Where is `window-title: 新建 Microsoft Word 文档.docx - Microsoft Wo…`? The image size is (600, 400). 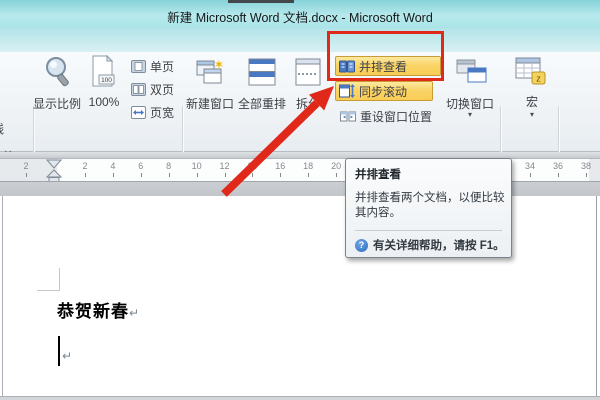
window-title: 新建 Microsoft Word 文档.docx - Microsoft Wo… is located at coordinates (300, 18).